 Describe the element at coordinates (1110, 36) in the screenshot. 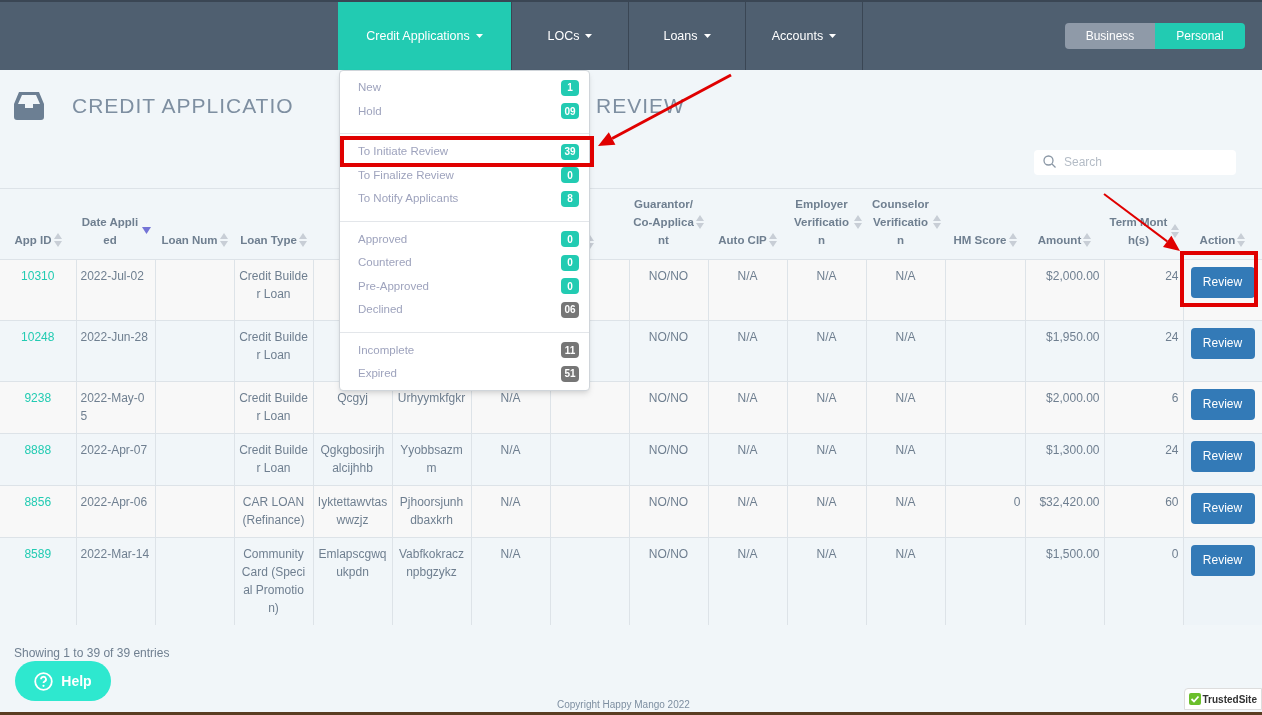

I see `account-type-toggle: Business` at that location.